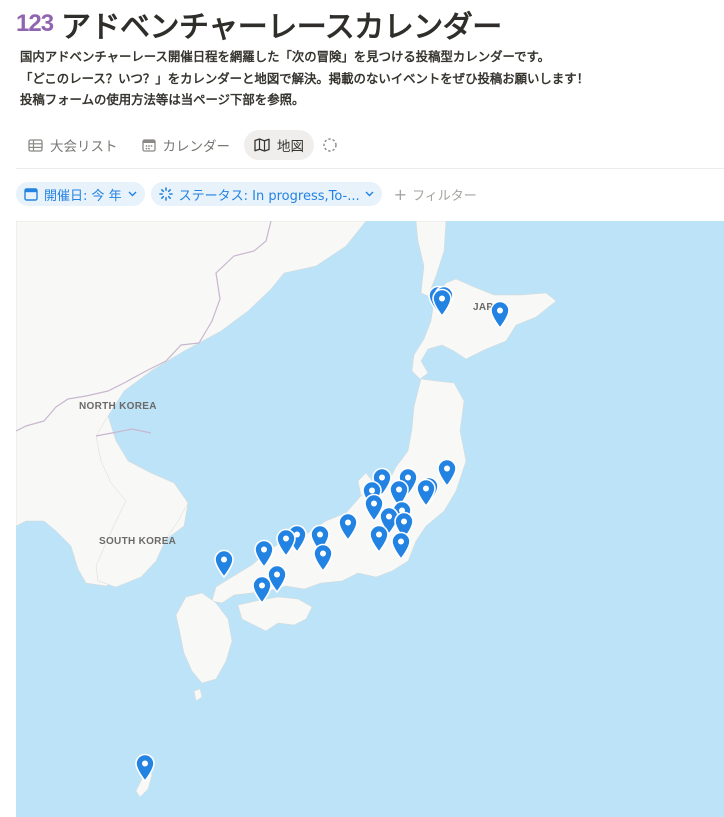 The height and width of the screenshot is (817, 724). I want to click on tab-calendar-label: カレンダー, so click(196, 147).